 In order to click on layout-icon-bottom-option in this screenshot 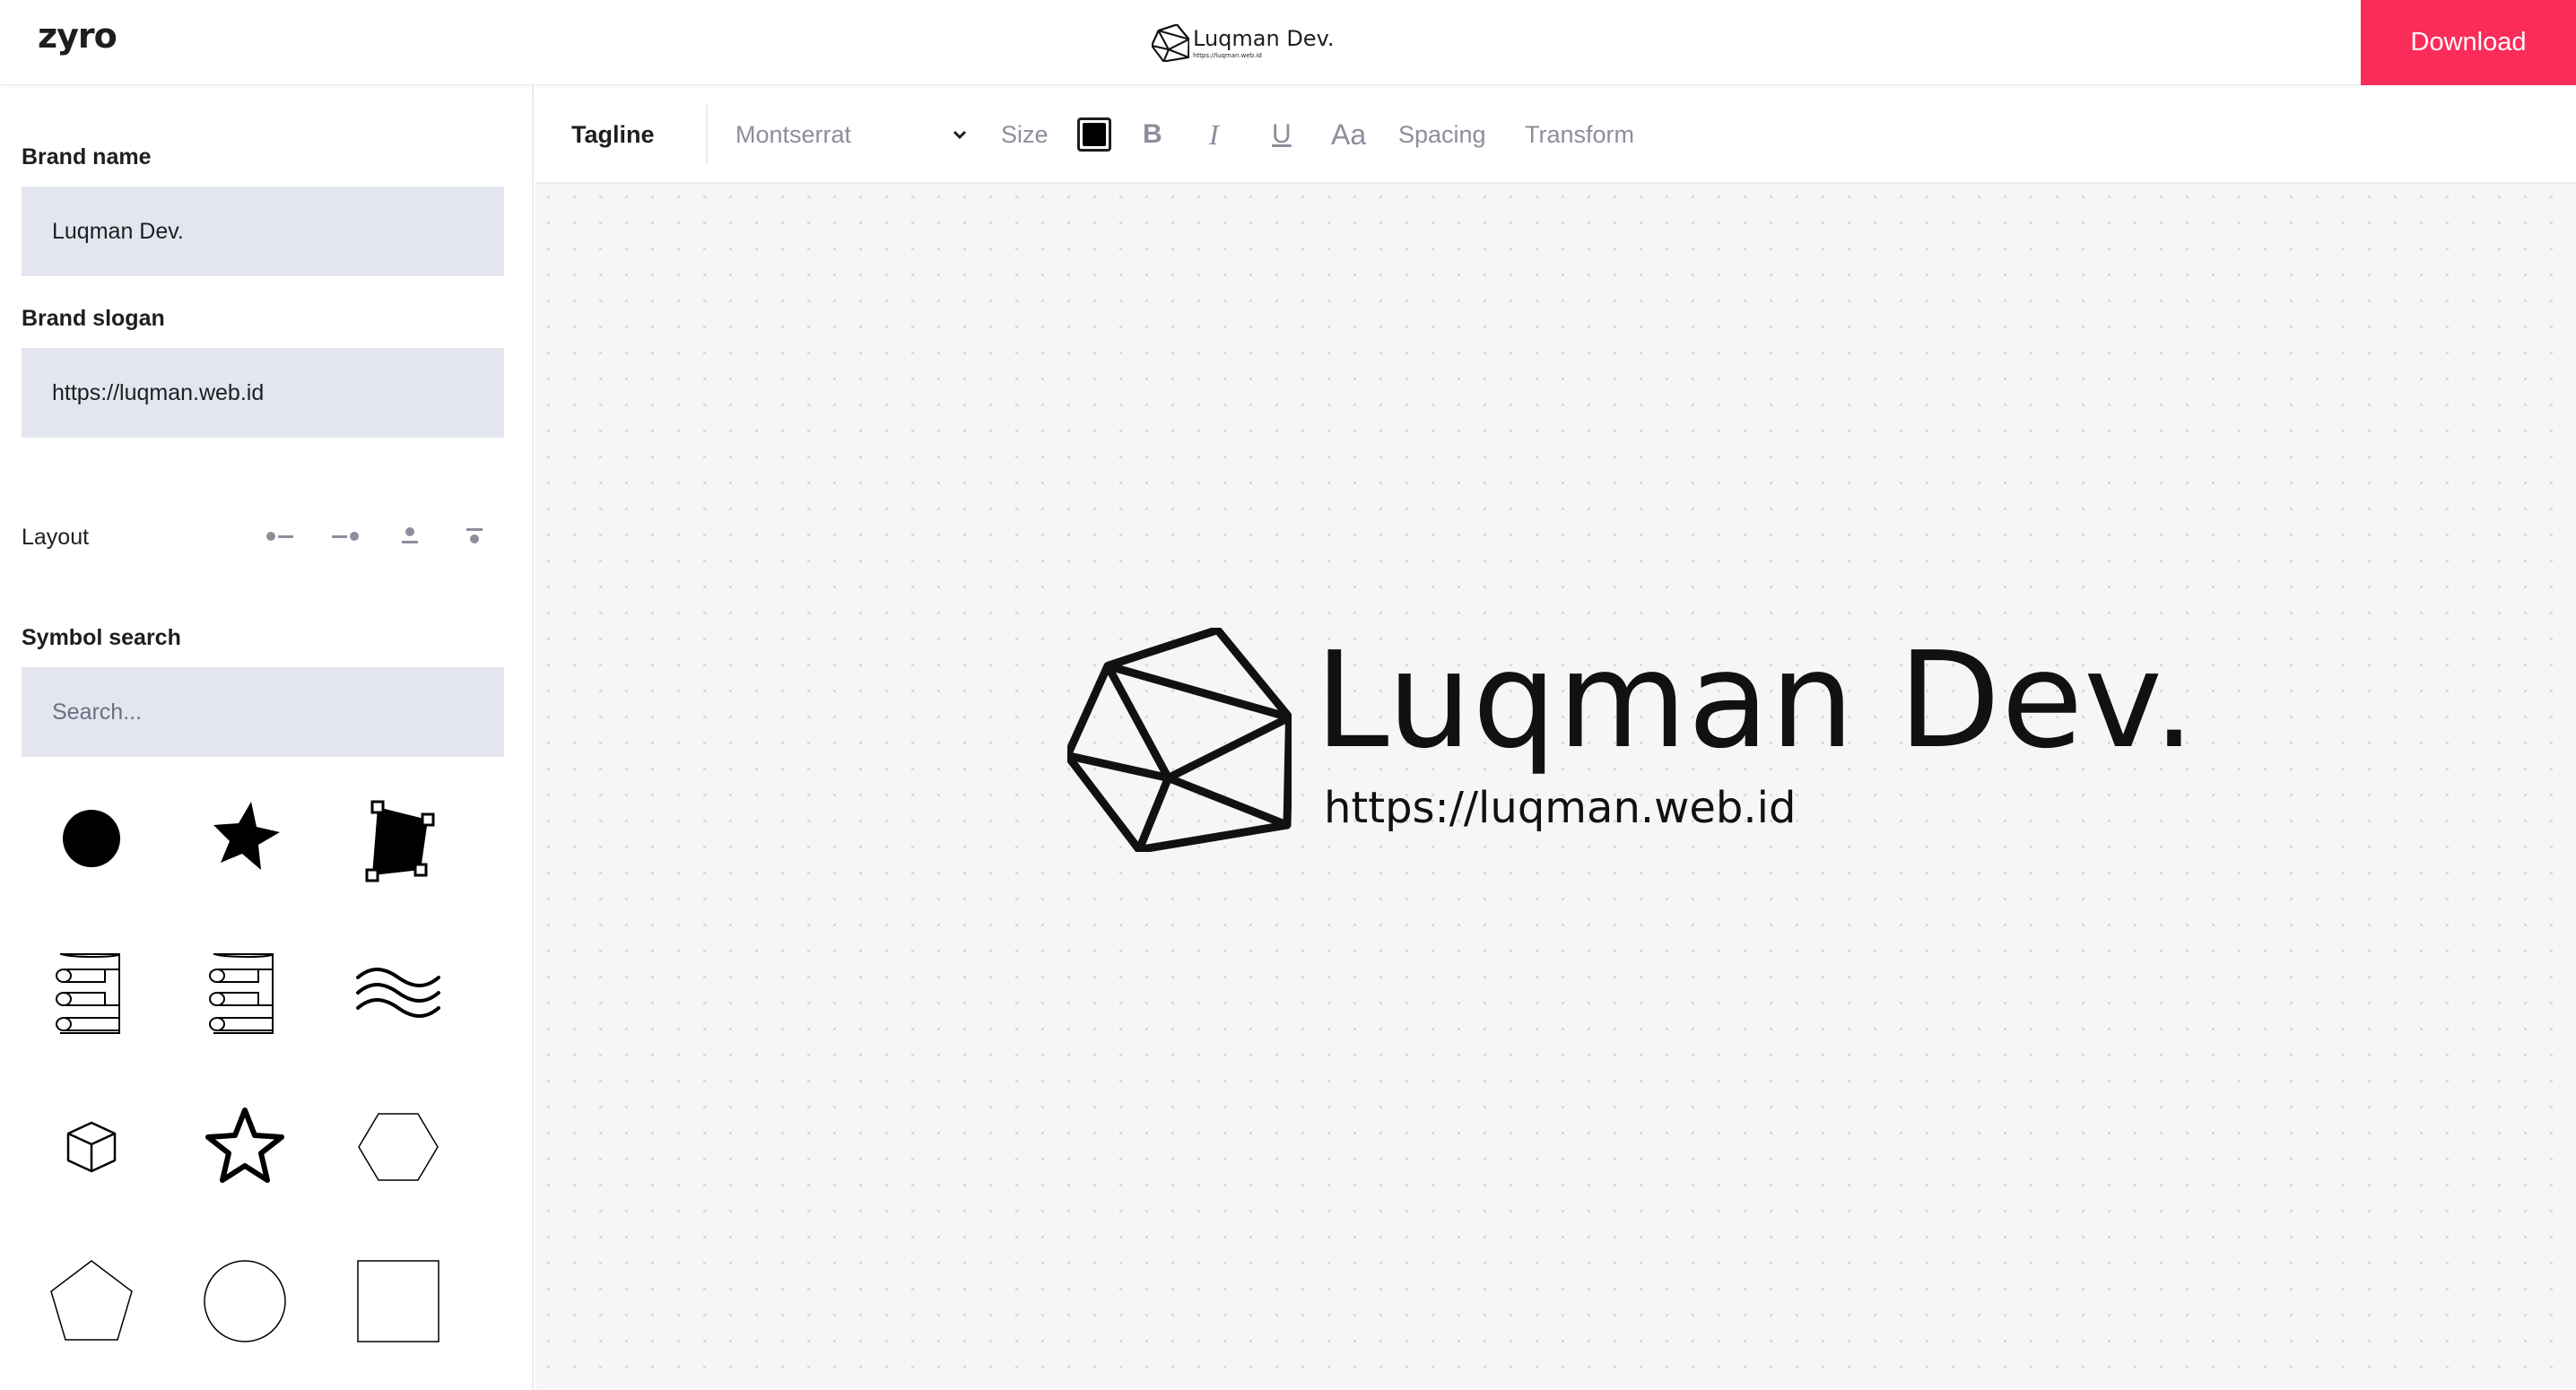, I will do `click(474, 536)`.